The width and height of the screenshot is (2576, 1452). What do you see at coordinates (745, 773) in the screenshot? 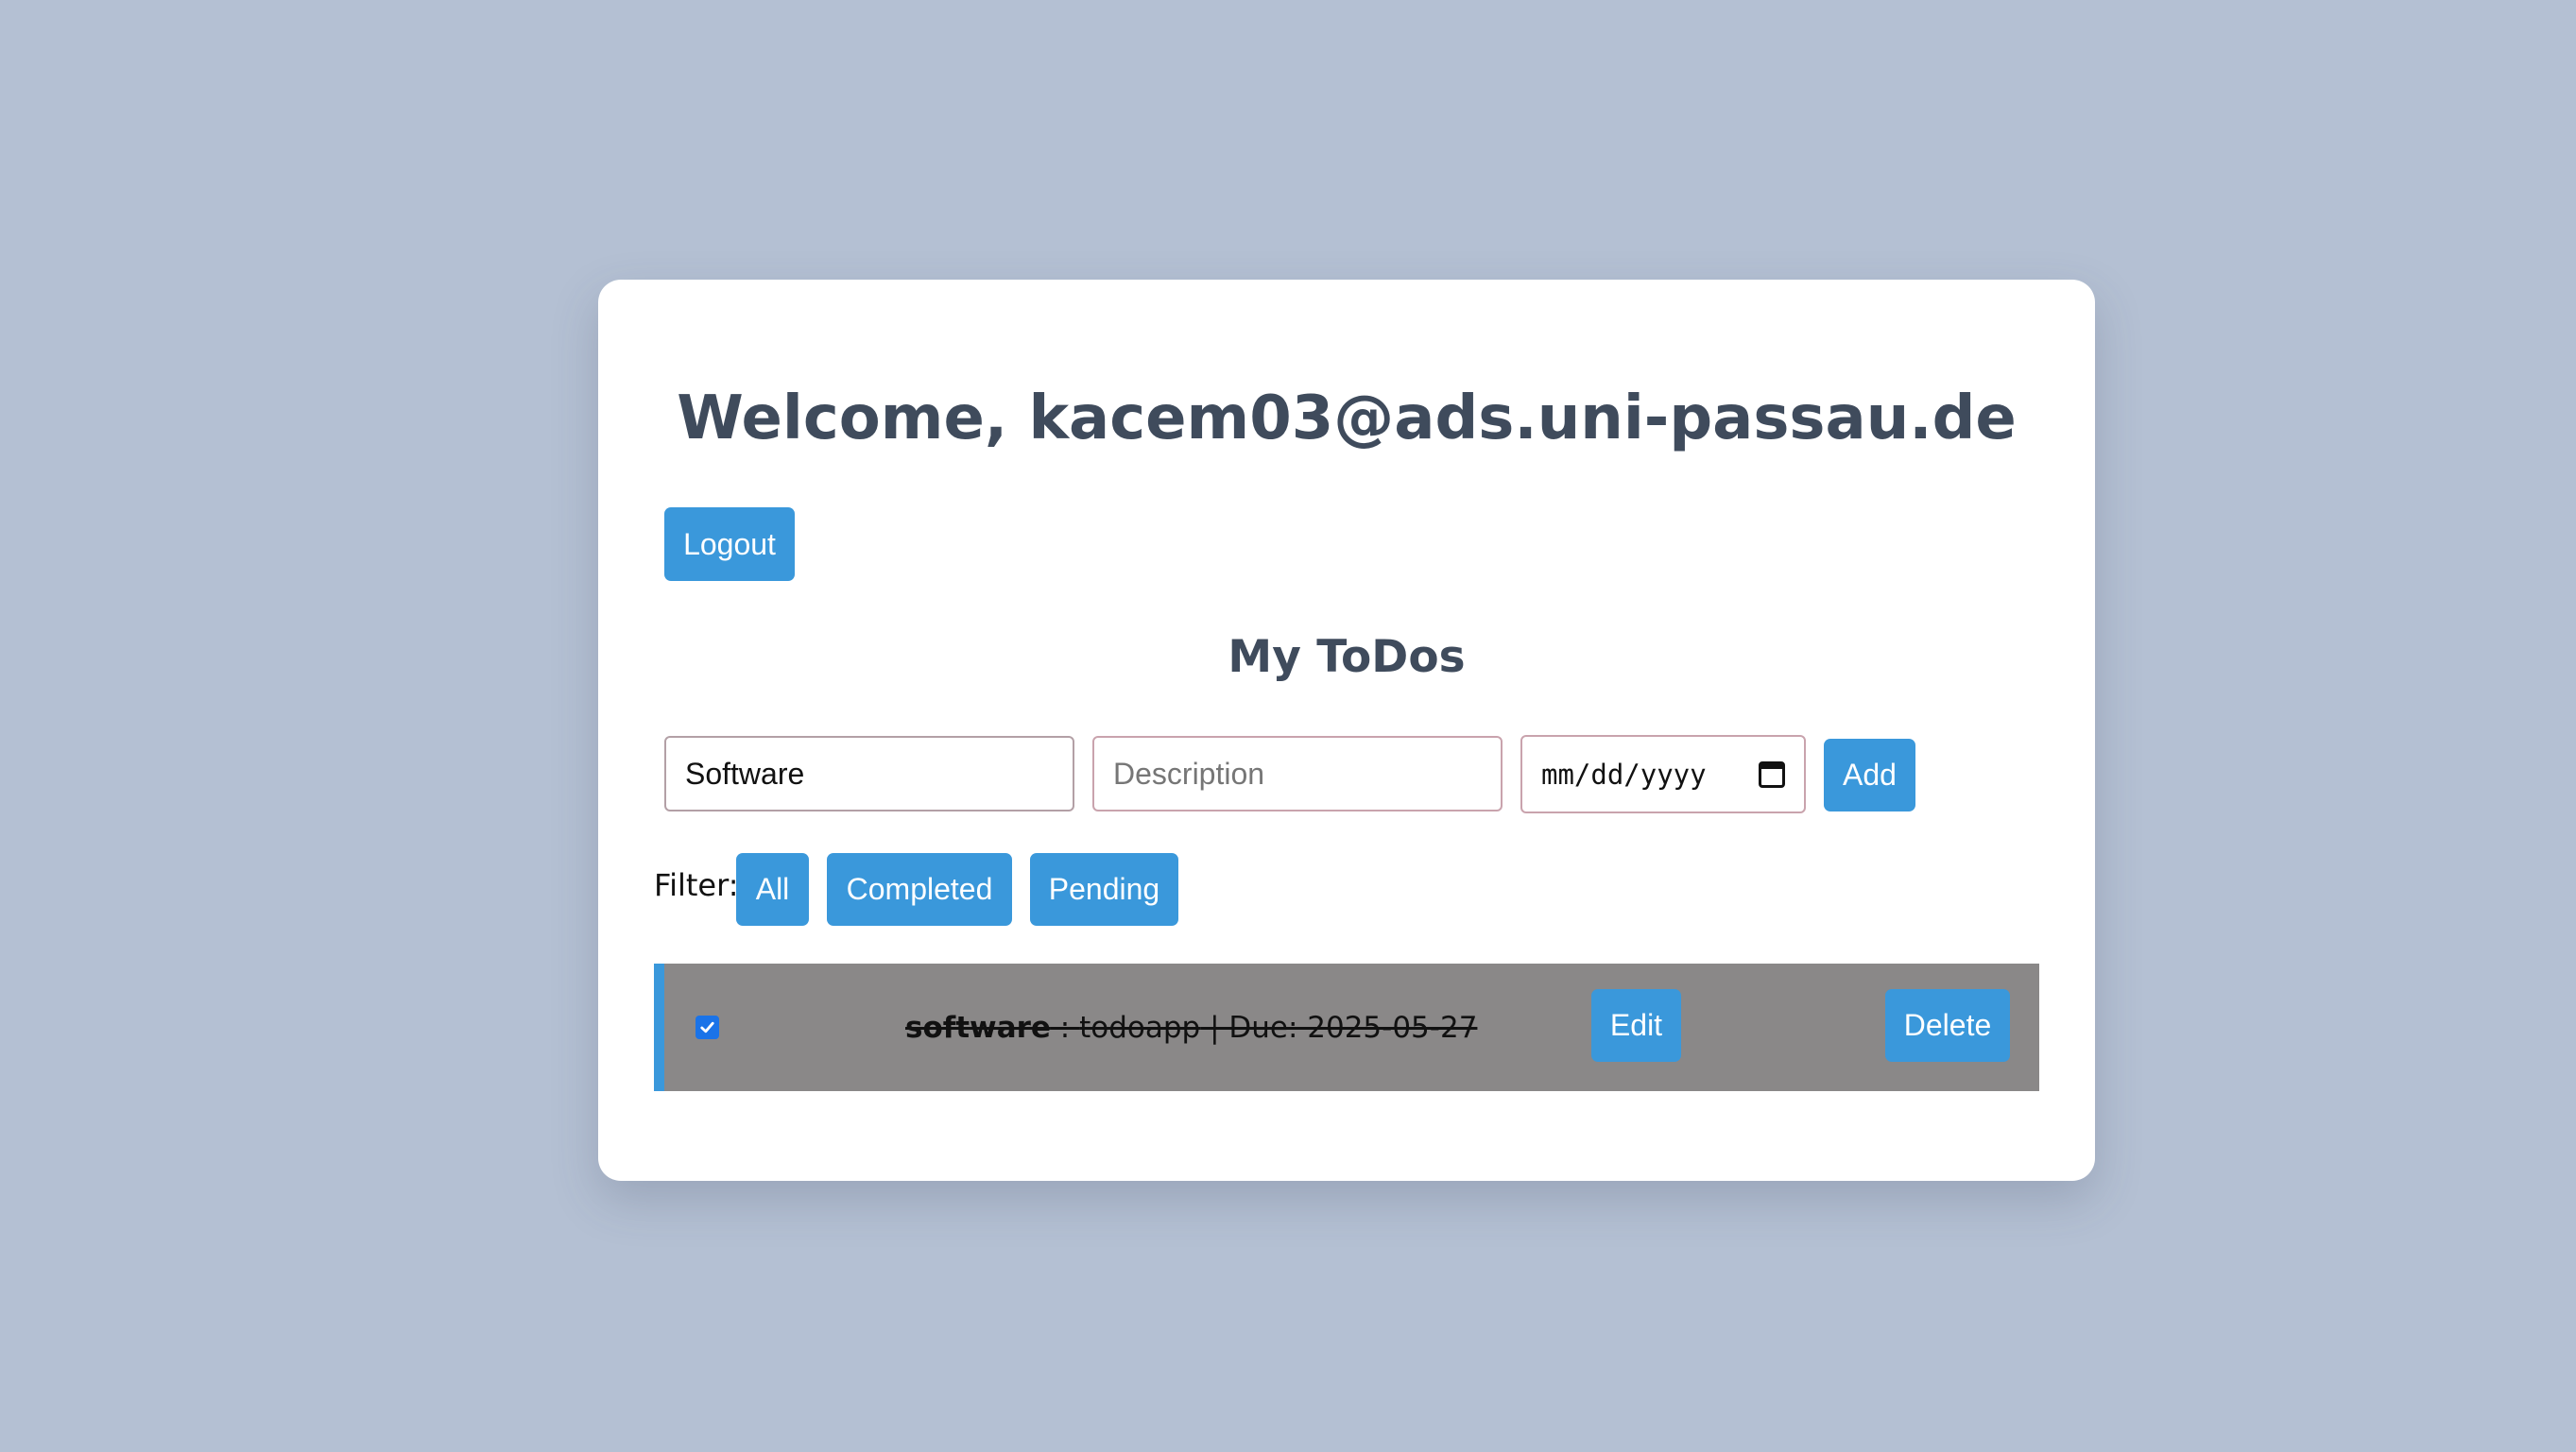
I see `todo-title-value: Software` at bounding box center [745, 773].